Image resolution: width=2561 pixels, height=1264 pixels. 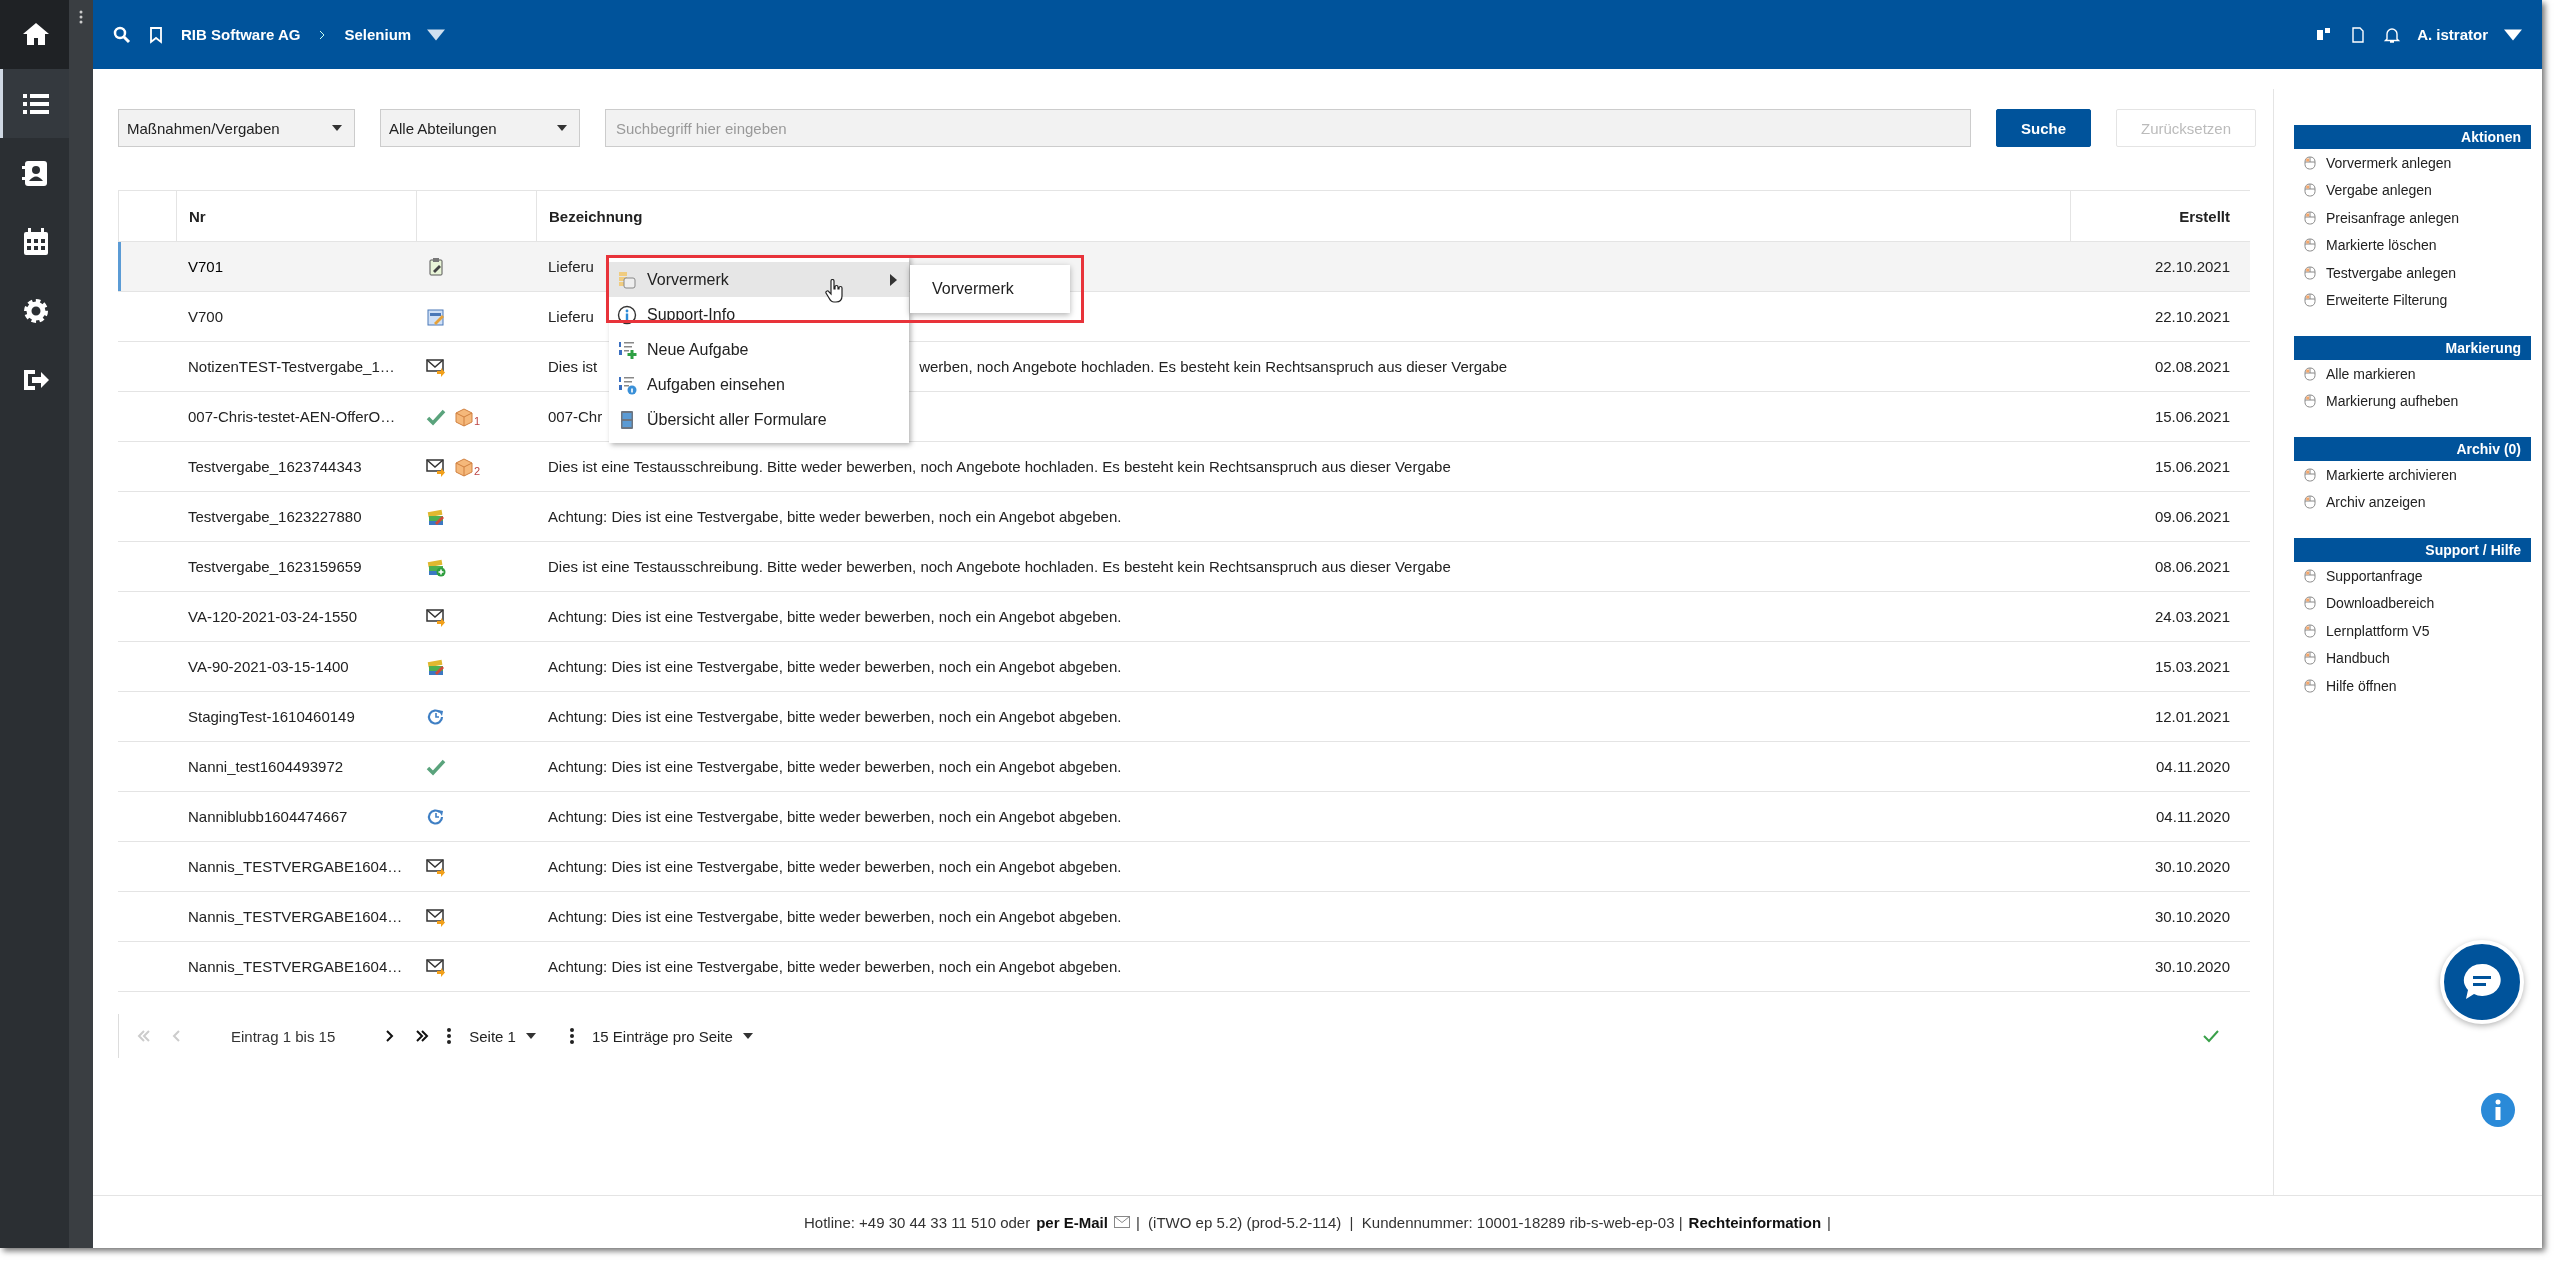 I want to click on table-cell: Dies ist eine Testausschreibung. Bitte weder bewerben, noch Angebote hochladen. Es besteht kein Rechtsanspruch aus dieser Vergabe, so click(x=999, y=566).